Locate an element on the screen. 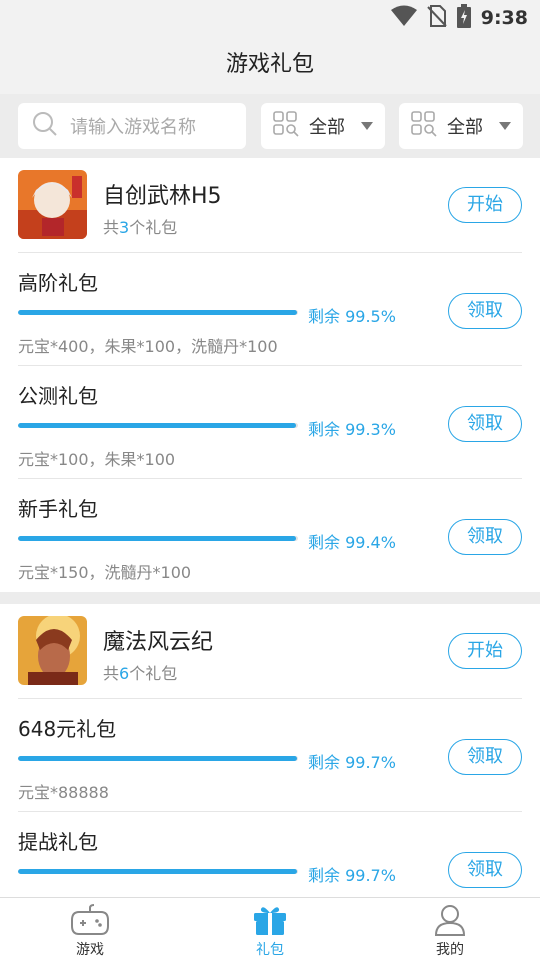 Image resolution: width=540 pixels, height=960 pixels. game-icon-wulin is located at coordinates (52, 204).